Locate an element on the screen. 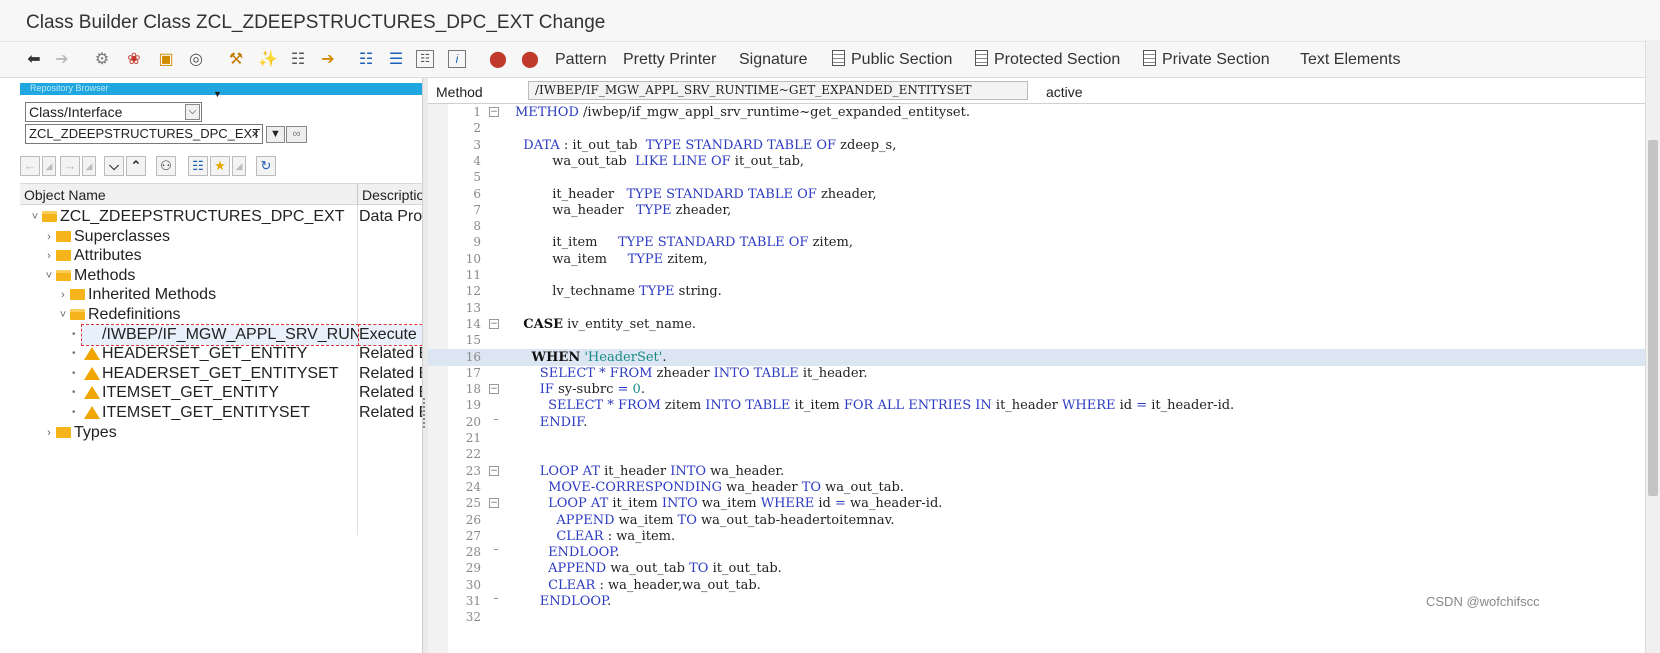  navigation-window-icon: ➔ is located at coordinates (328, 60).